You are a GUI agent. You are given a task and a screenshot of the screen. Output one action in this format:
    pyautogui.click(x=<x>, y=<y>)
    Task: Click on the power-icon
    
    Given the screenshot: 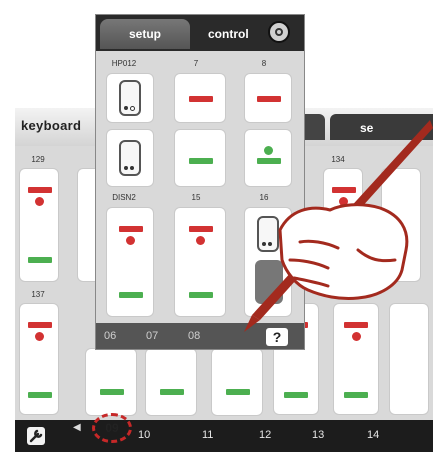 What is the action you would take?
    pyautogui.click(x=279, y=32)
    